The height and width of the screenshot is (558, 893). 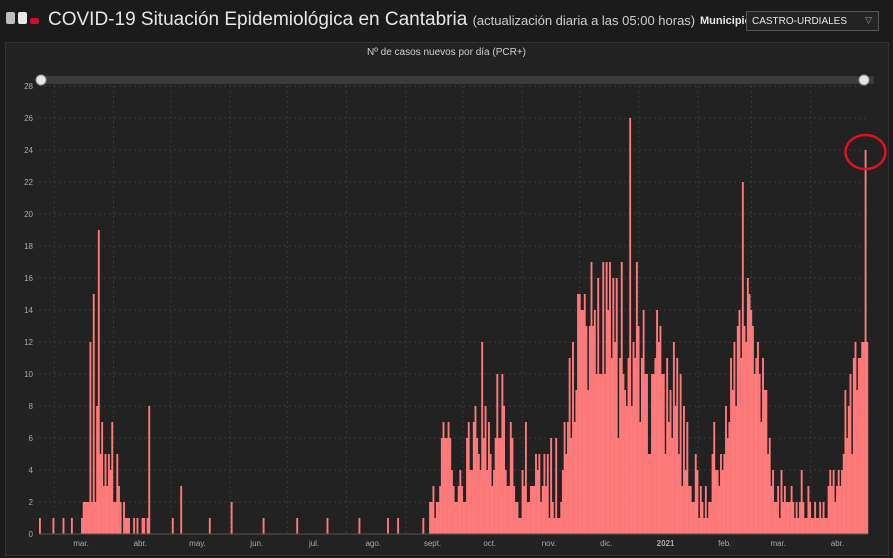 What do you see at coordinates (724, 543) in the screenshot?
I see `x-tick-label: feb.` at bounding box center [724, 543].